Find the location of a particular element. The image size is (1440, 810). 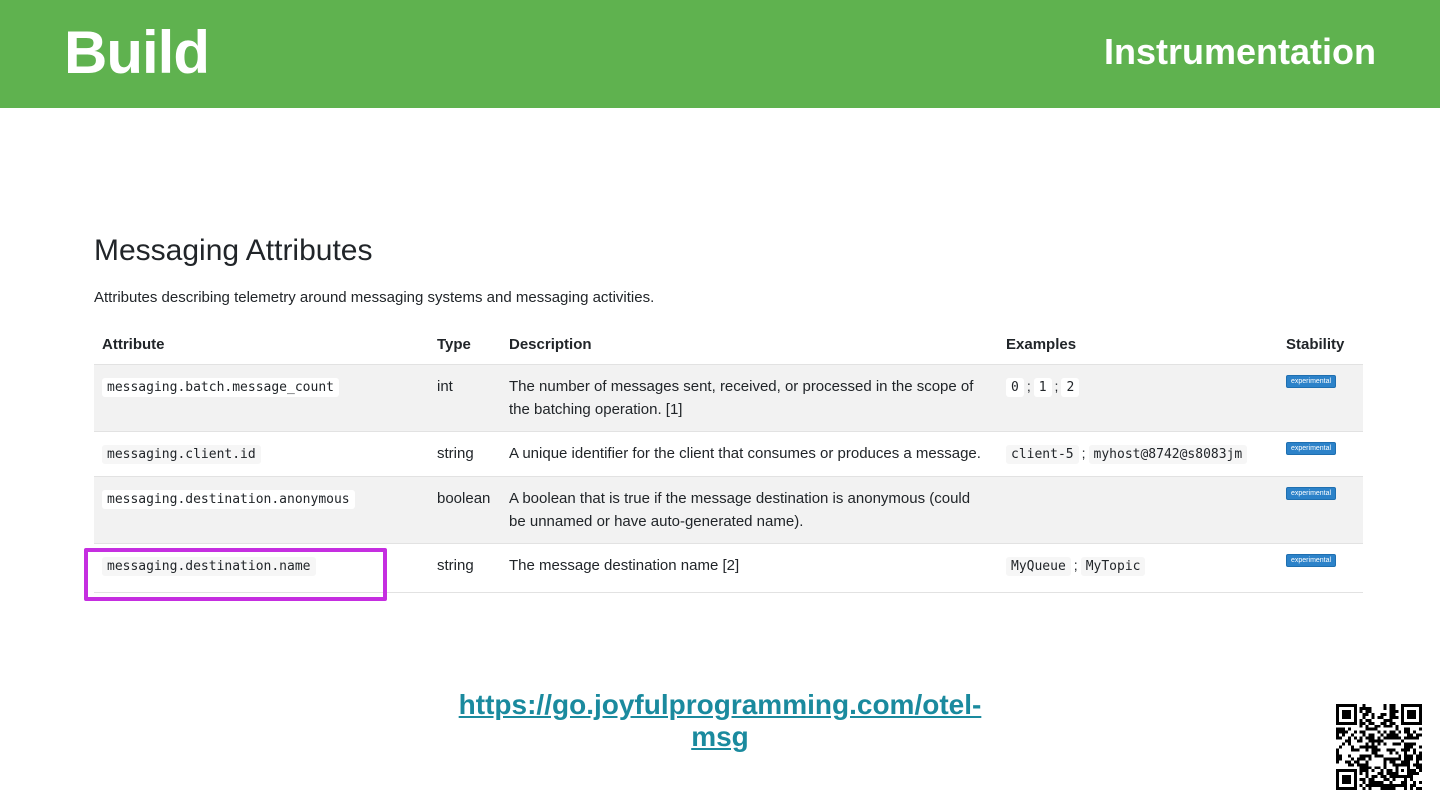

example-value: 1 is located at coordinates (1042, 387).